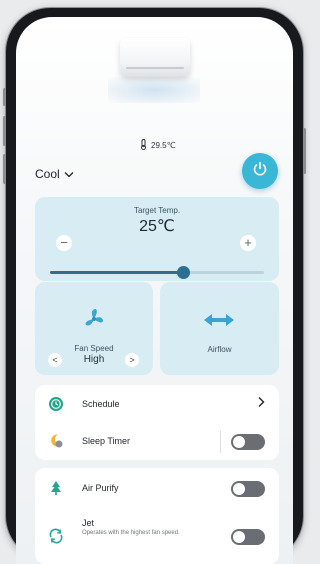  I want to click on sleep-timer-icon, so click(56, 441).